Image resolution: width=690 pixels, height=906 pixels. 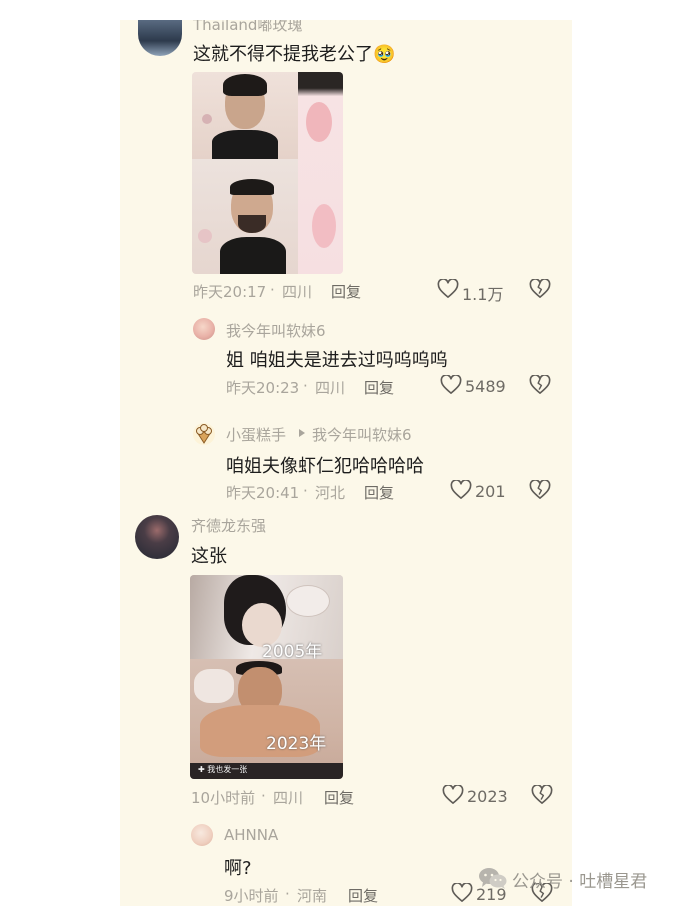 What do you see at coordinates (266, 677) in the screenshot?
I see `comment-photo: 2005年 2023年 ✚ 我也发一张` at bounding box center [266, 677].